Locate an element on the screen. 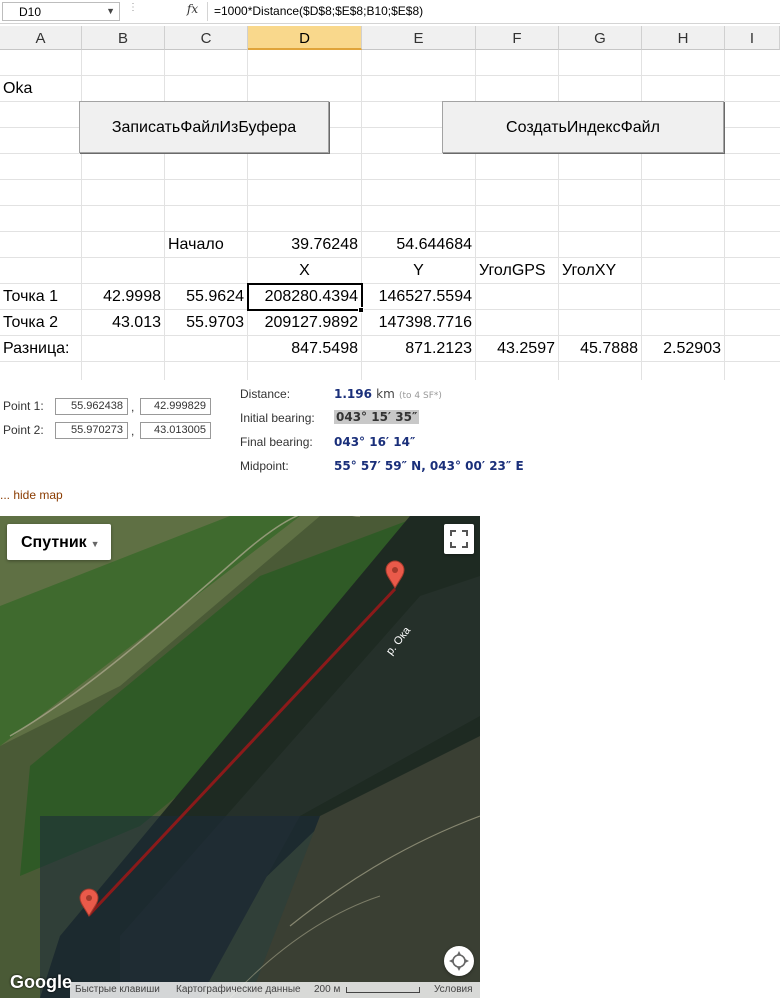 The height and width of the screenshot is (998, 780). column-header-b: B is located at coordinates (123, 38).